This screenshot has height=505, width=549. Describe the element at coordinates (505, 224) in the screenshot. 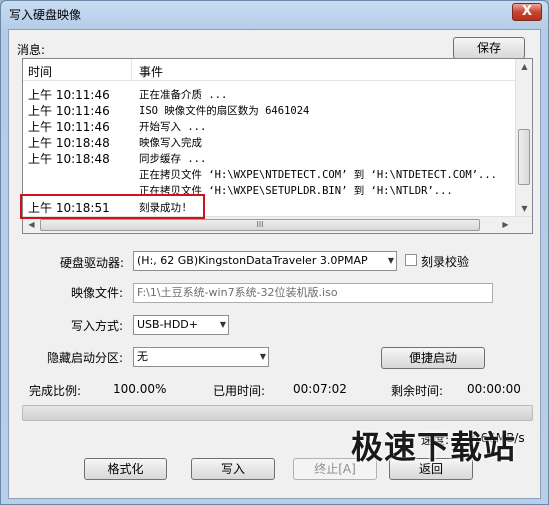

I see `scroll-right-arrow-icon: ▶` at that location.